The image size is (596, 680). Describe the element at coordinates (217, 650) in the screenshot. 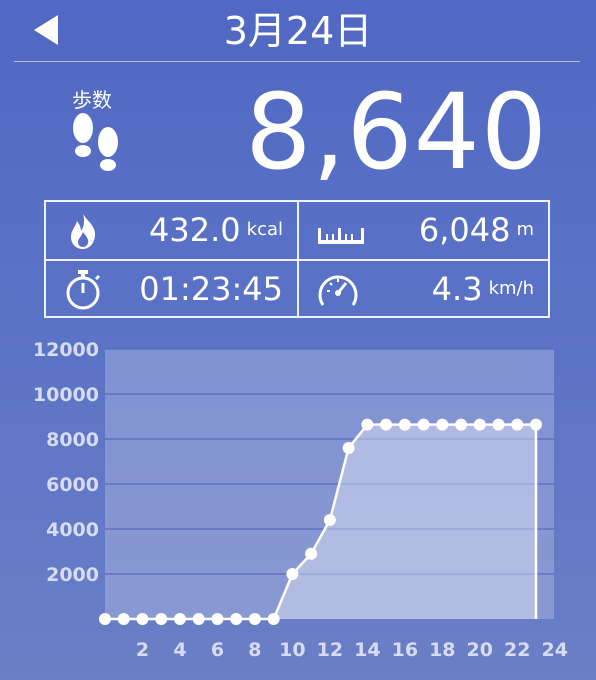

I see `x-tick-label: 6` at that location.